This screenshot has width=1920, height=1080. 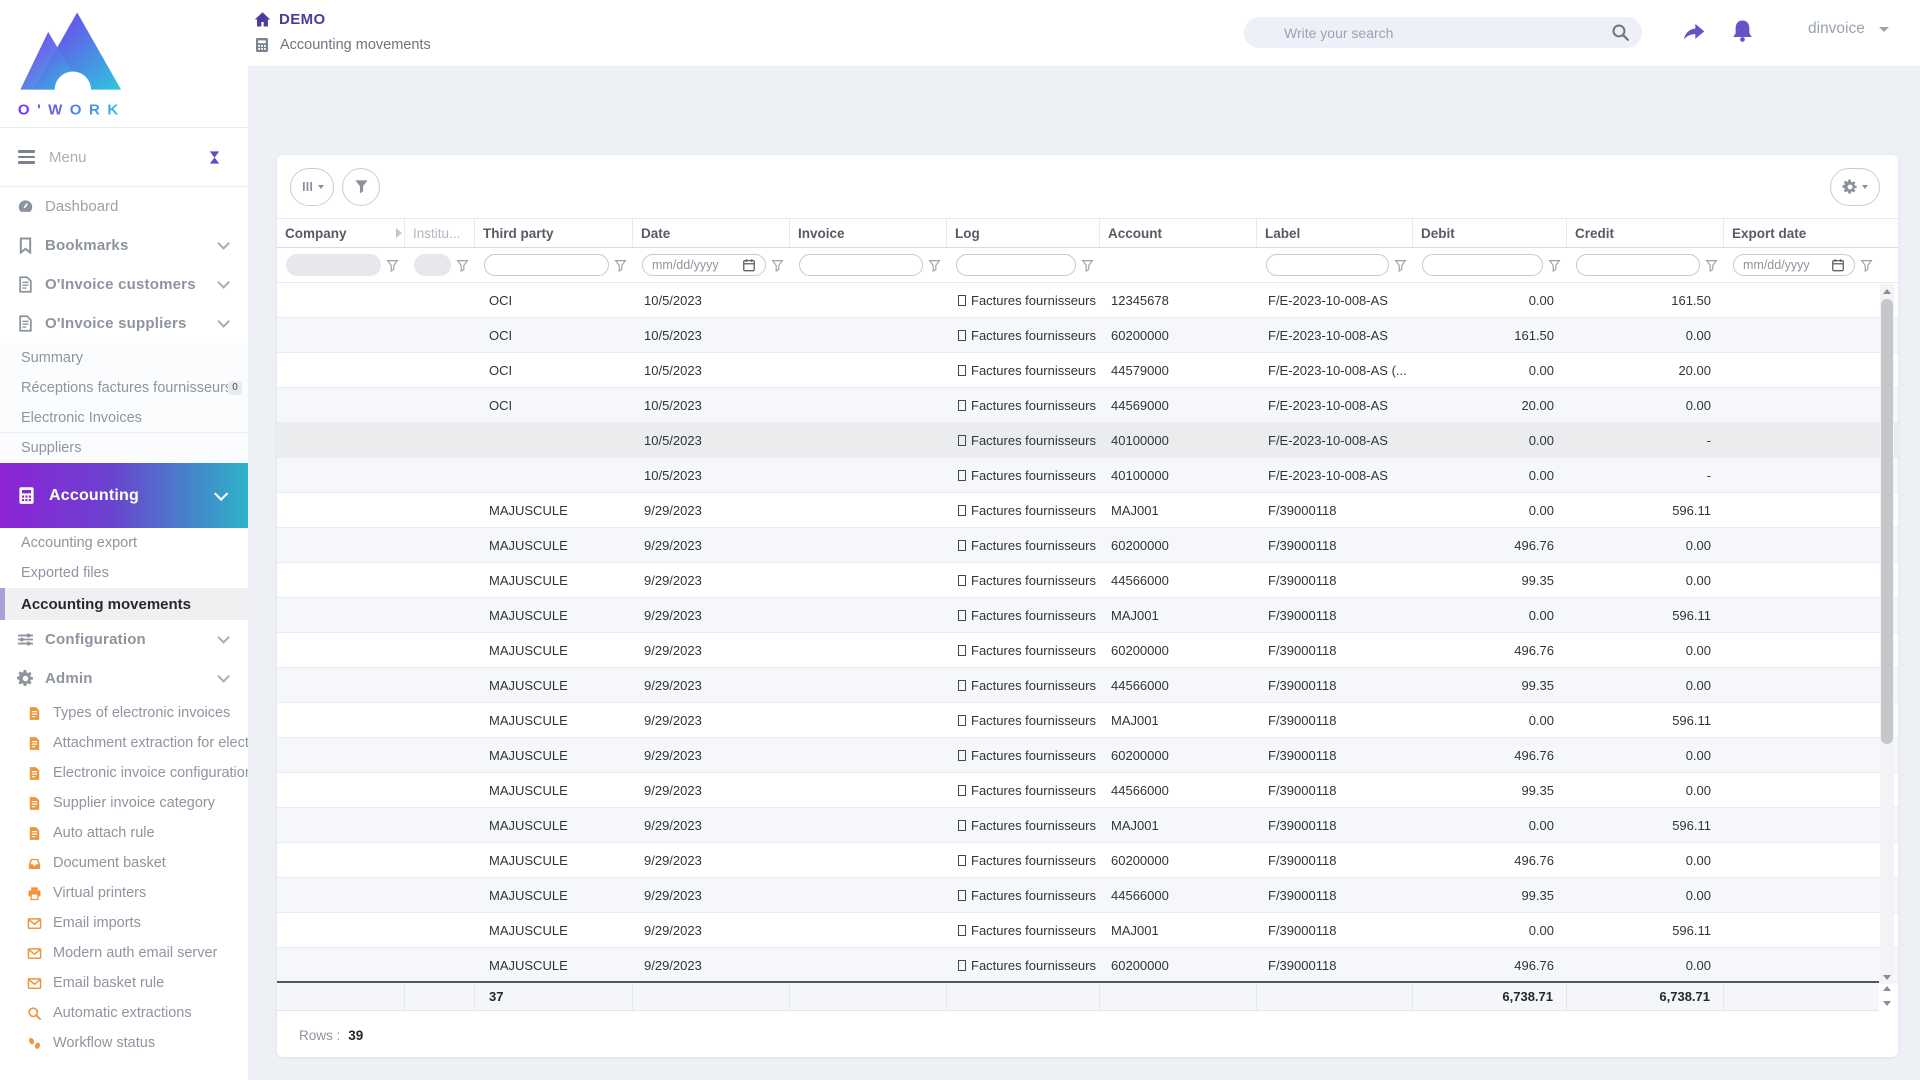 What do you see at coordinates (124, 983) in the screenshot?
I see `sidebar-item-email-basket-rule: Email basket rule` at bounding box center [124, 983].